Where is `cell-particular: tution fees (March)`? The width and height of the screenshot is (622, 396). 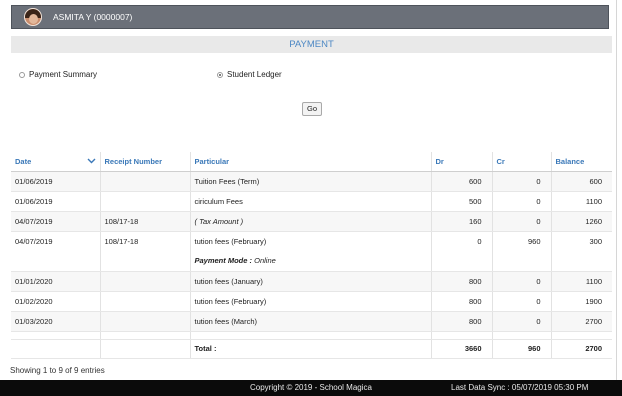
cell-particular: tution fees (March) is located at coordinates (311, 321).